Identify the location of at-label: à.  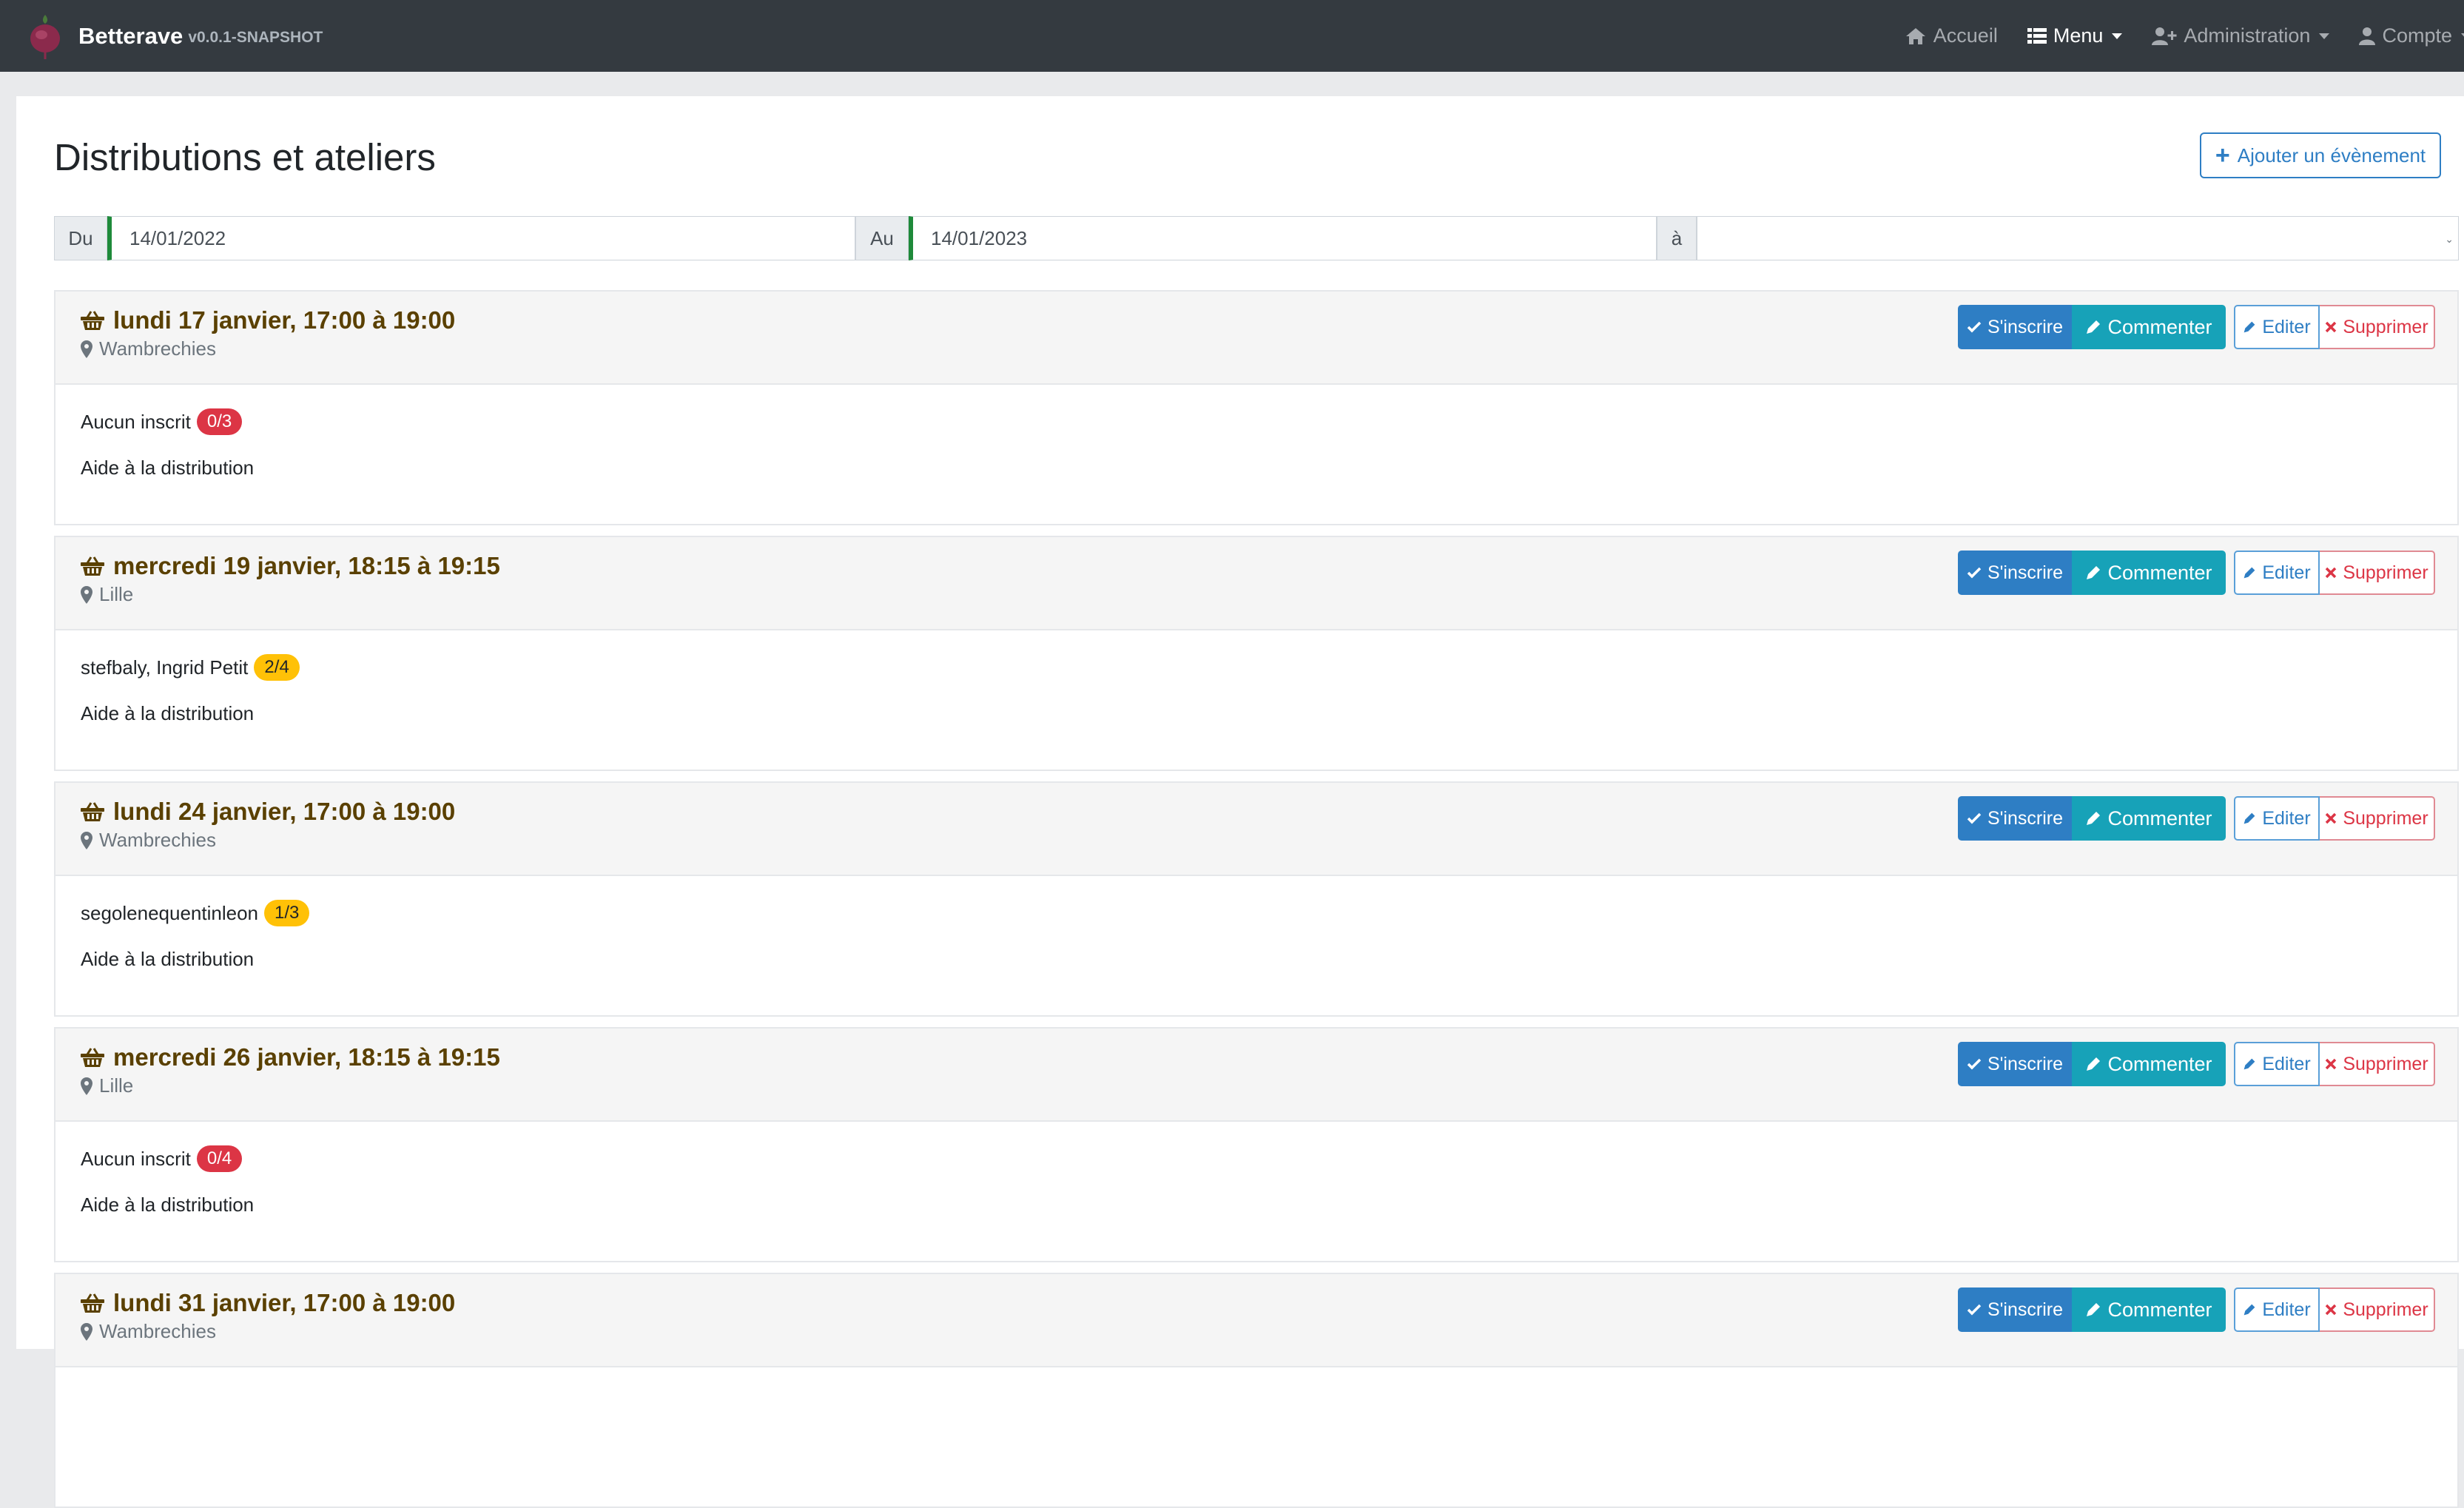
(1677, 238).